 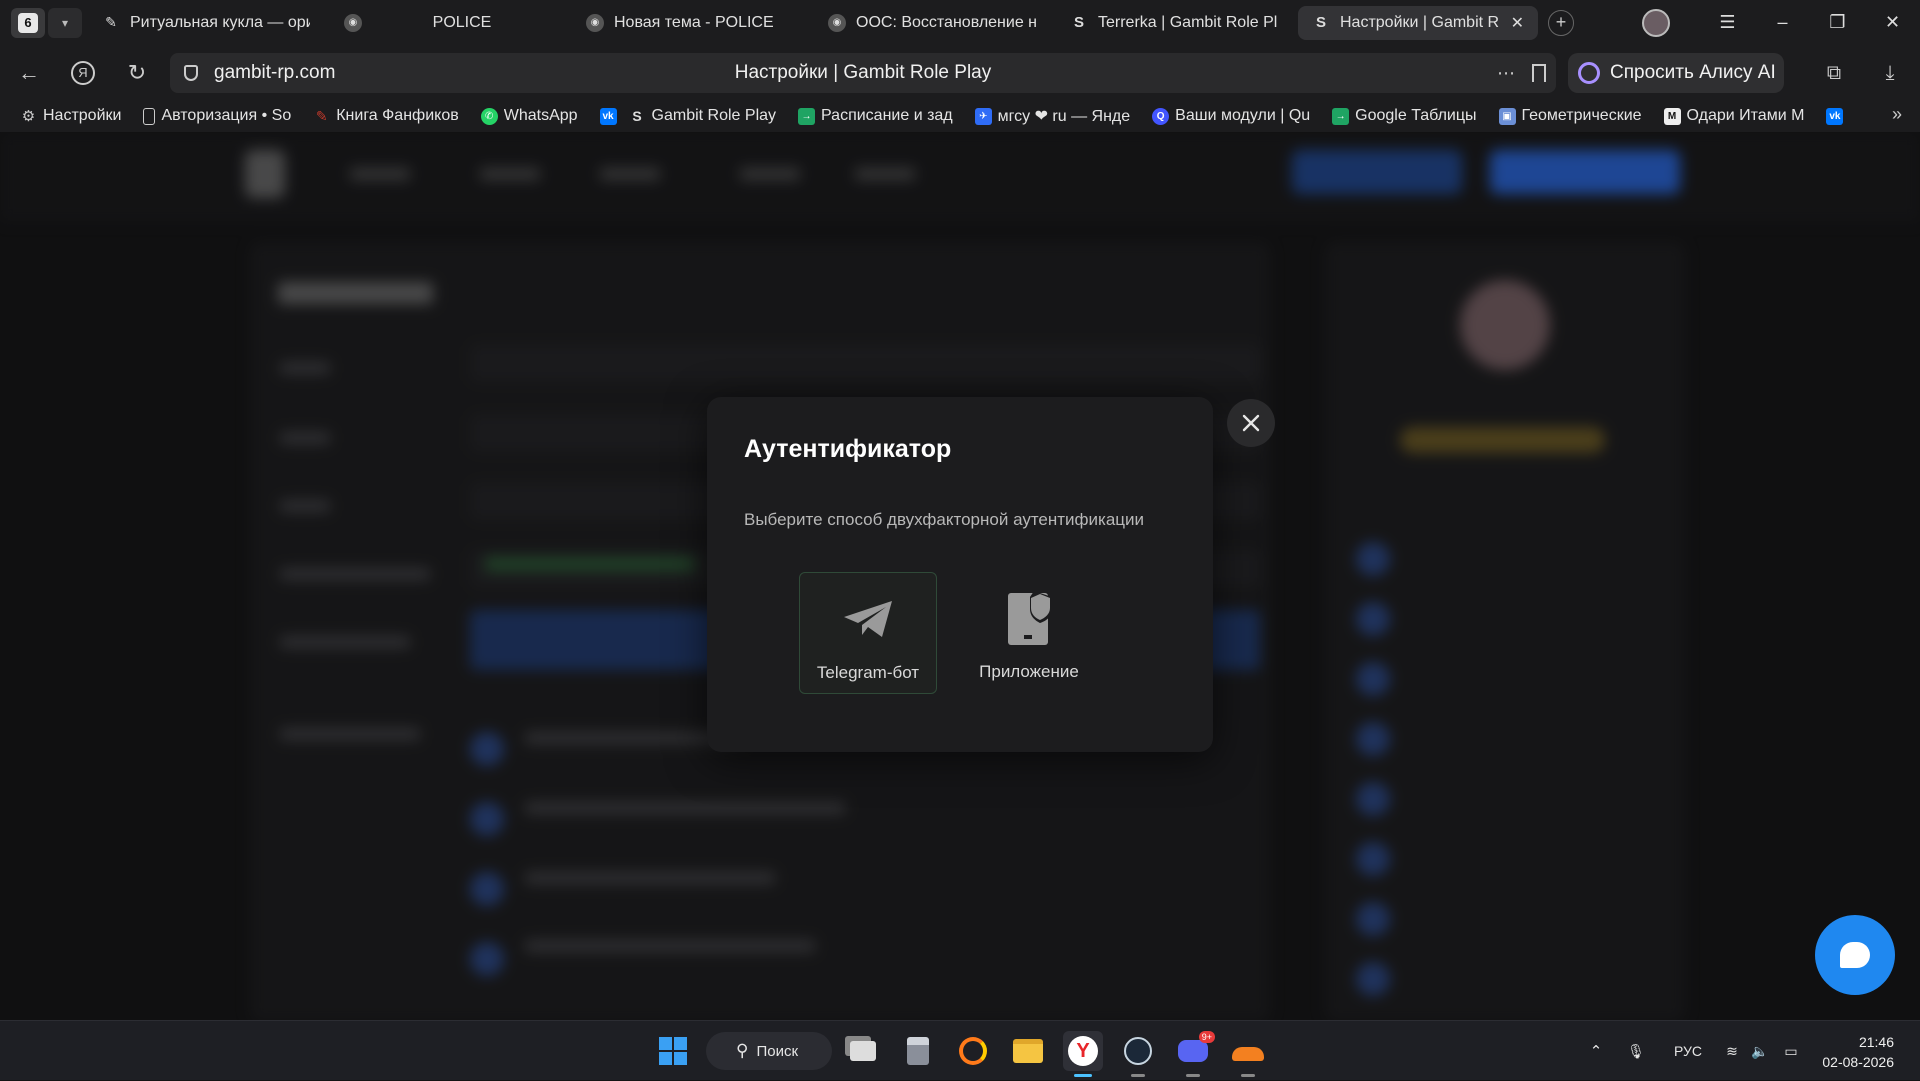 What do you see at coordinates (1064, 116) in the screenshot?
I see `bookmark-label: мгсу ❤ ru — Янде` at bounding box center [1064, 116].